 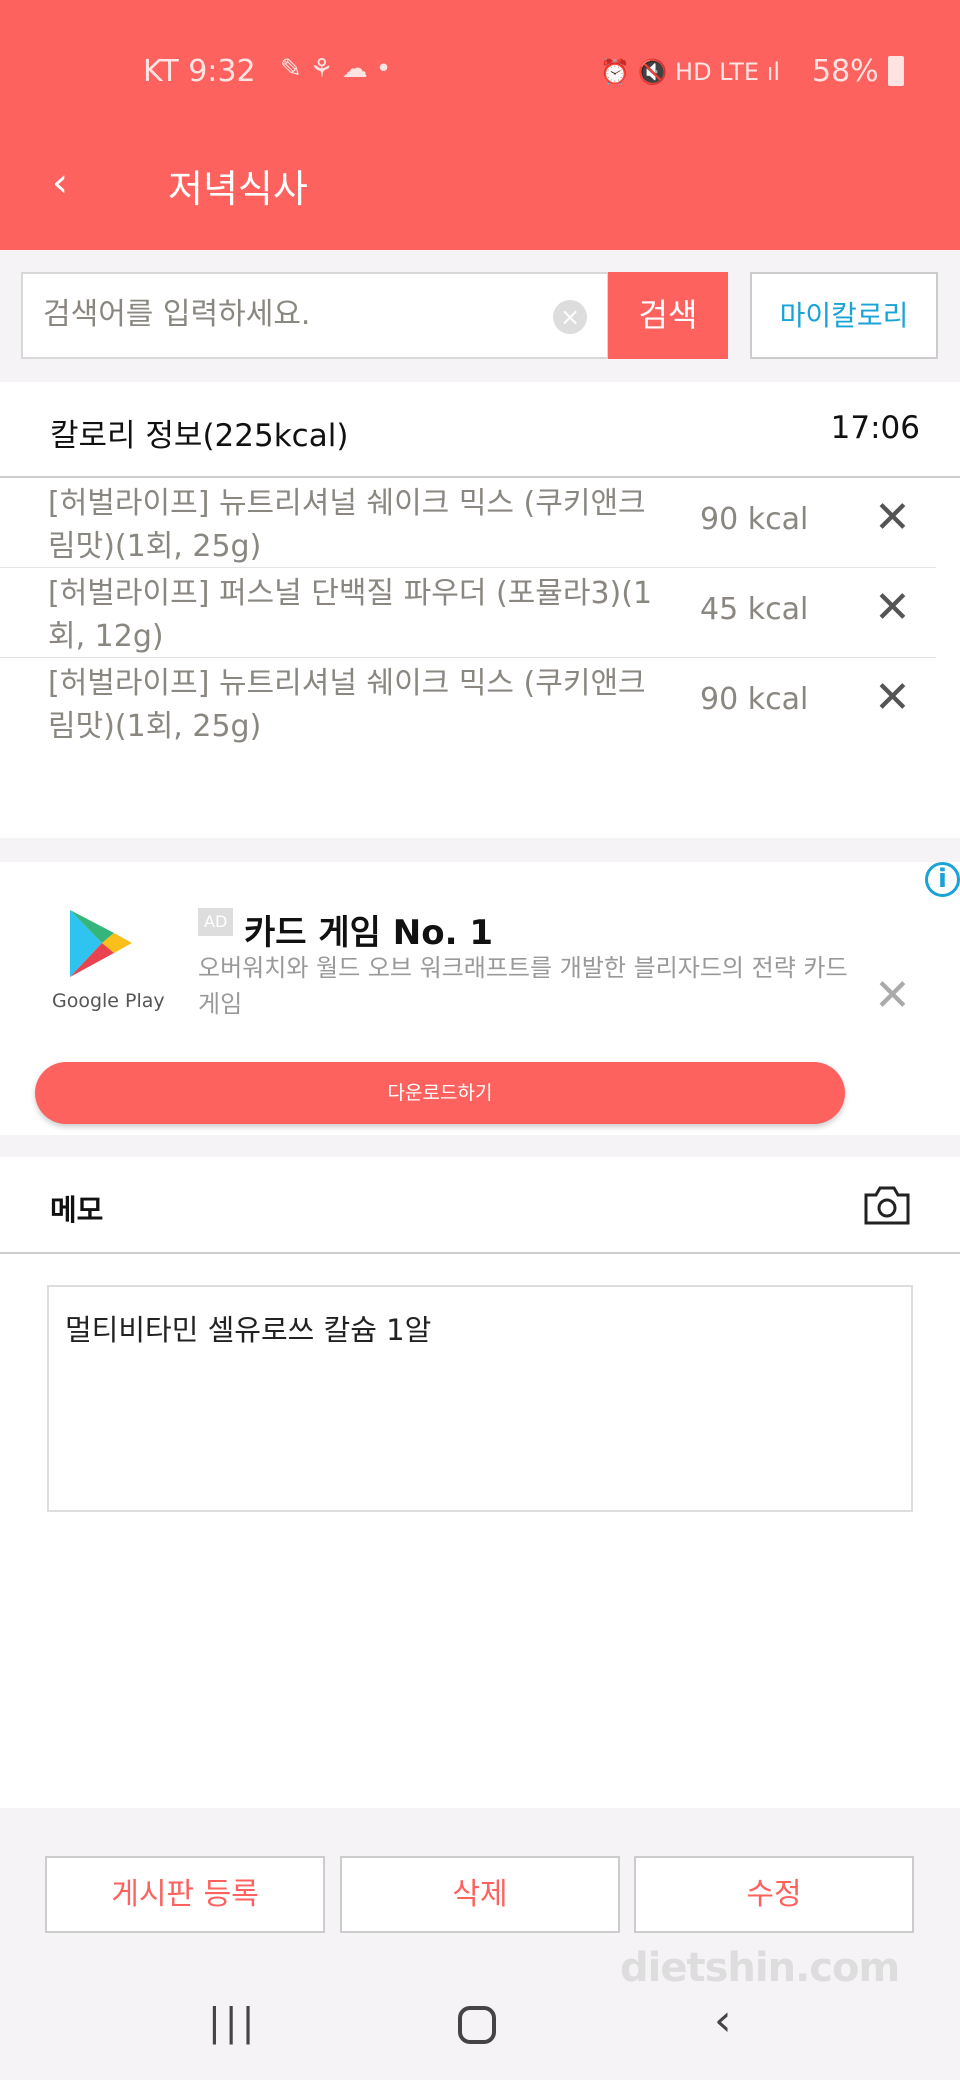 What do you see at coordinates (892, 995) in the screenshot?
I see `close-ad-icon: ✕` at bounding box center [892, 995].